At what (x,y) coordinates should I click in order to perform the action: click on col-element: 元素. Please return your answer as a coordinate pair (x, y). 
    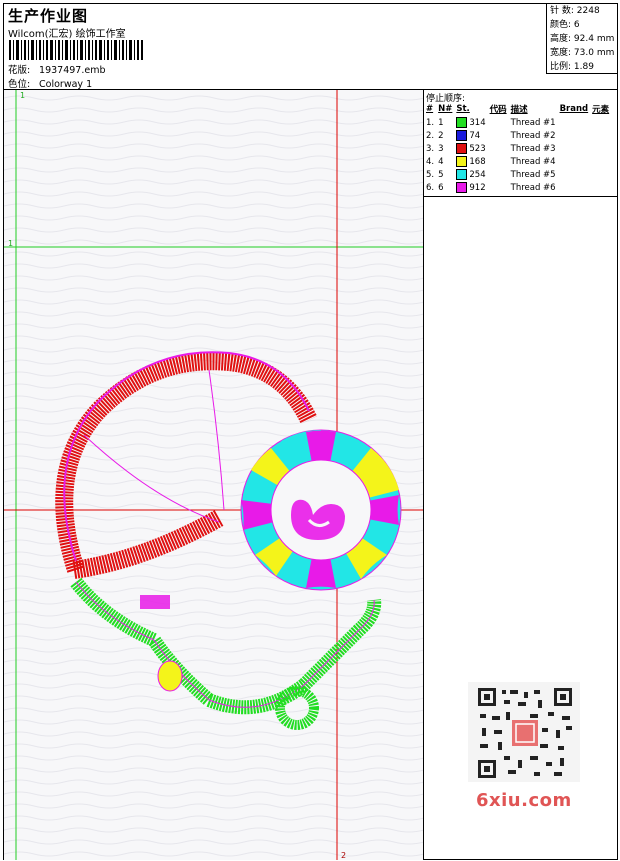
    Looking at the image, I should click on (601, 110).